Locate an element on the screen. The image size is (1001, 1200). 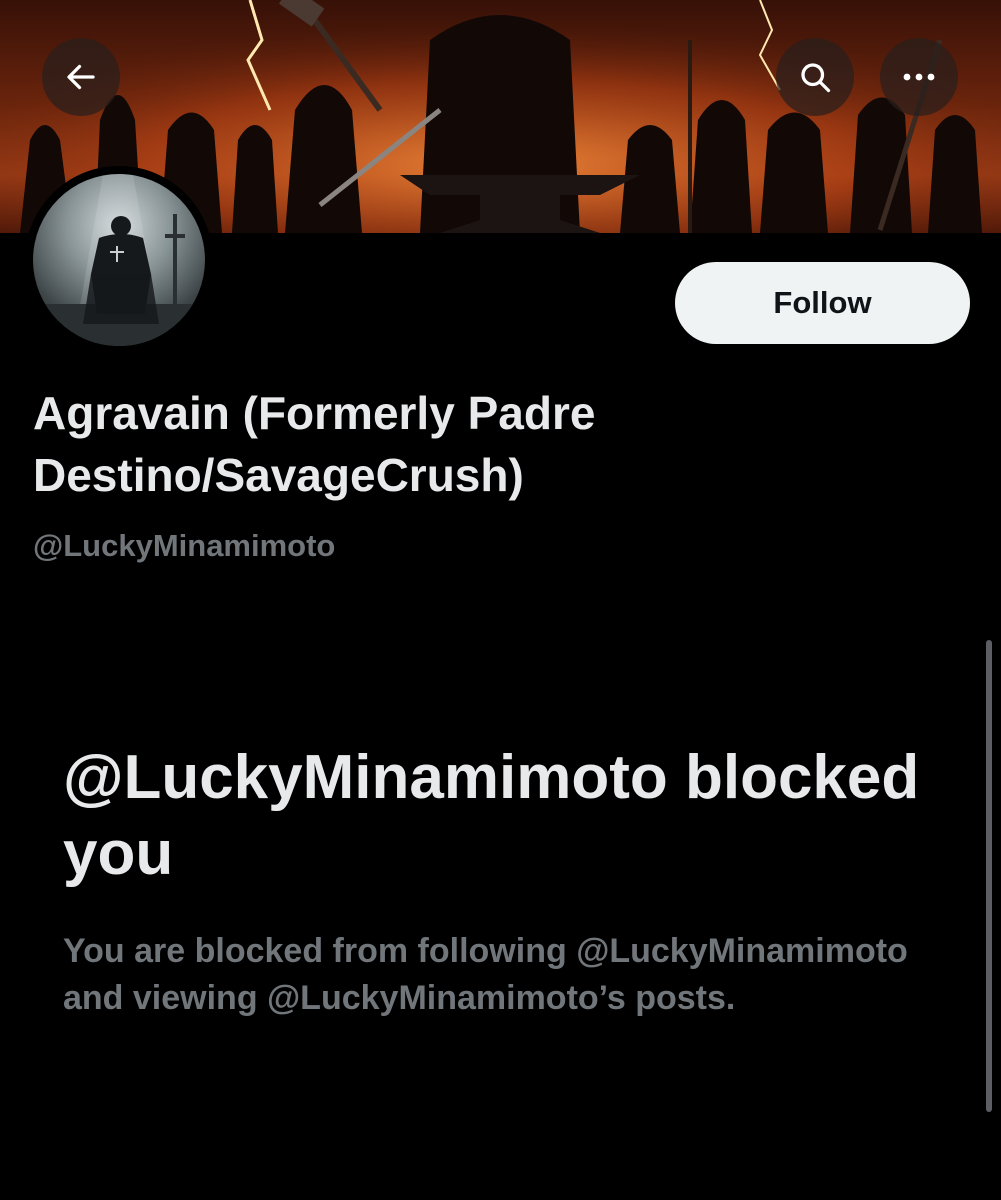
profile-handle: @LuckyMinamimoto is located at coordinates (184, 545).